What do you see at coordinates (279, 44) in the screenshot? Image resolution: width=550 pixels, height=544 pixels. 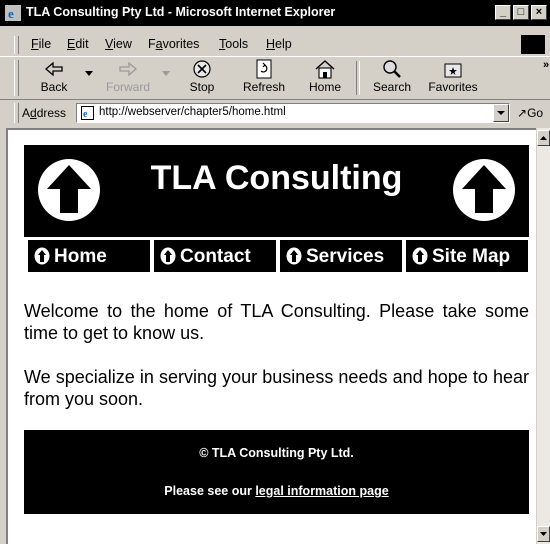 I see `menu-help: Help` at bounding box center [279, 44].